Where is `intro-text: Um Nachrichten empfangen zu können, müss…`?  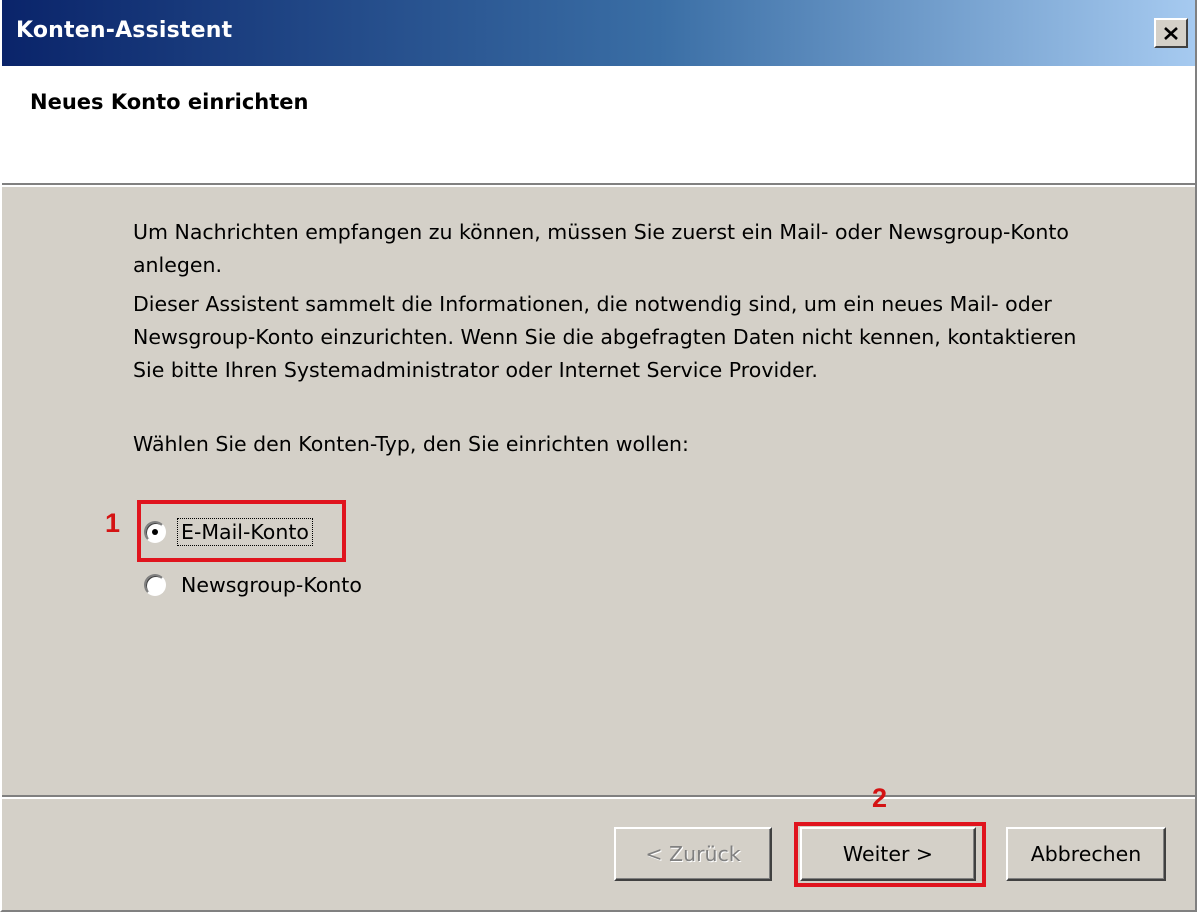
intro-text: Um Nachrichten empfangen zu können, müss… is located at coordinates (601, 248).